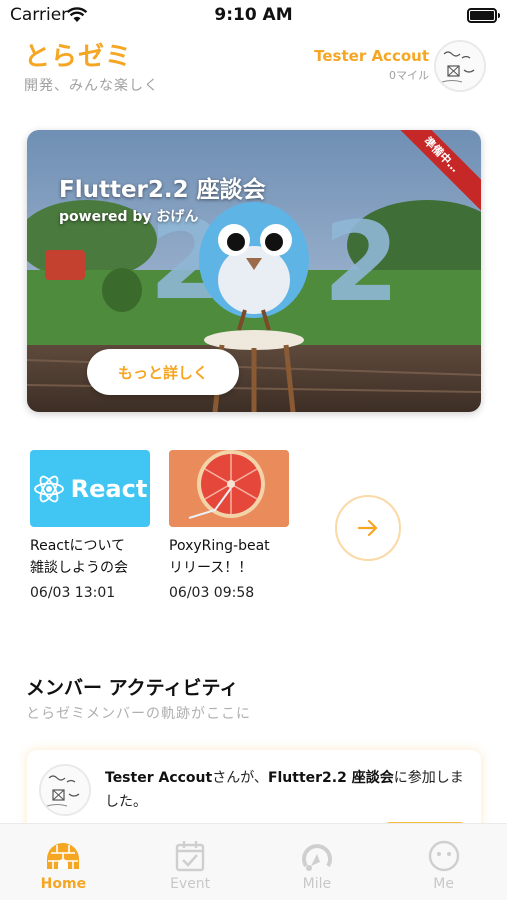 This screenshot has width=507, height=900. I want to click on svg-text: 2, so click(361, 262).